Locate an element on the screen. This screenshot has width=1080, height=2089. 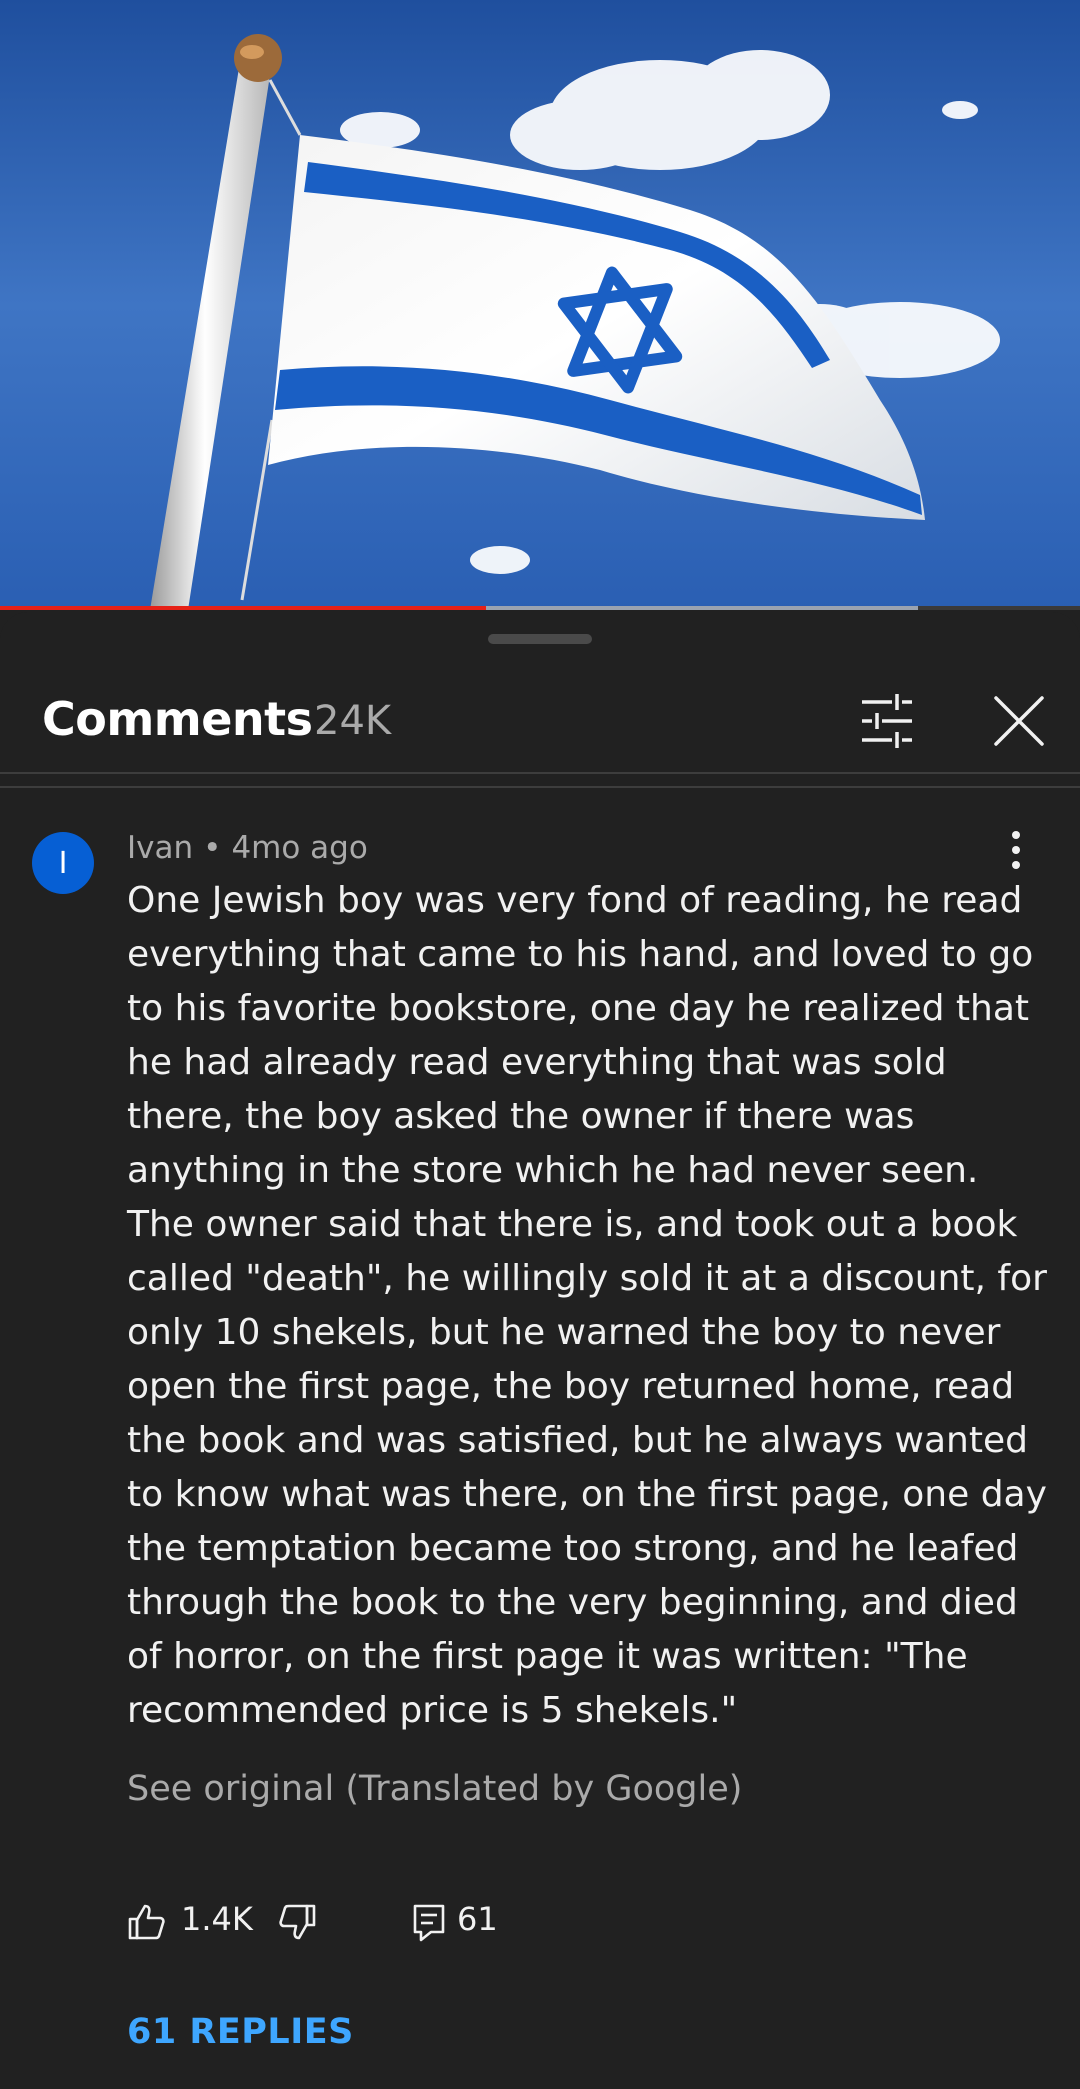
like-count: 1.4K is located at coordinates (217, 1919).